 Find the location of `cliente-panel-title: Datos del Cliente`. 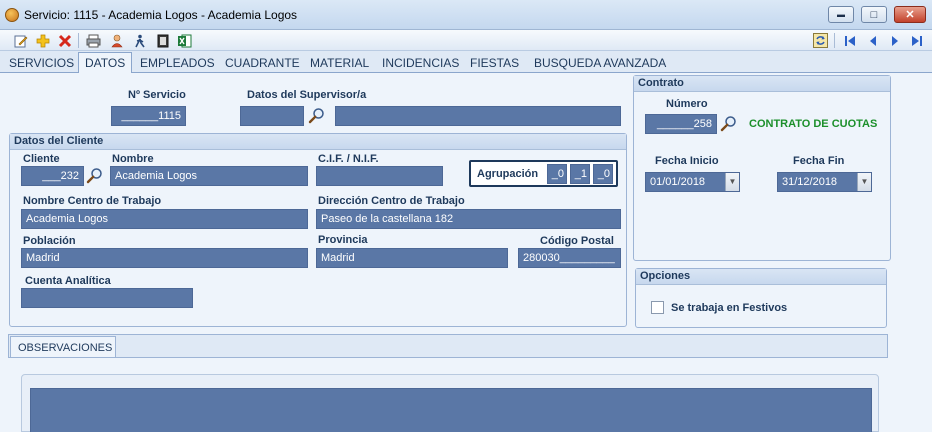

cliente-panel-title: Datos del Cliente is located at coordinates (318, 142).